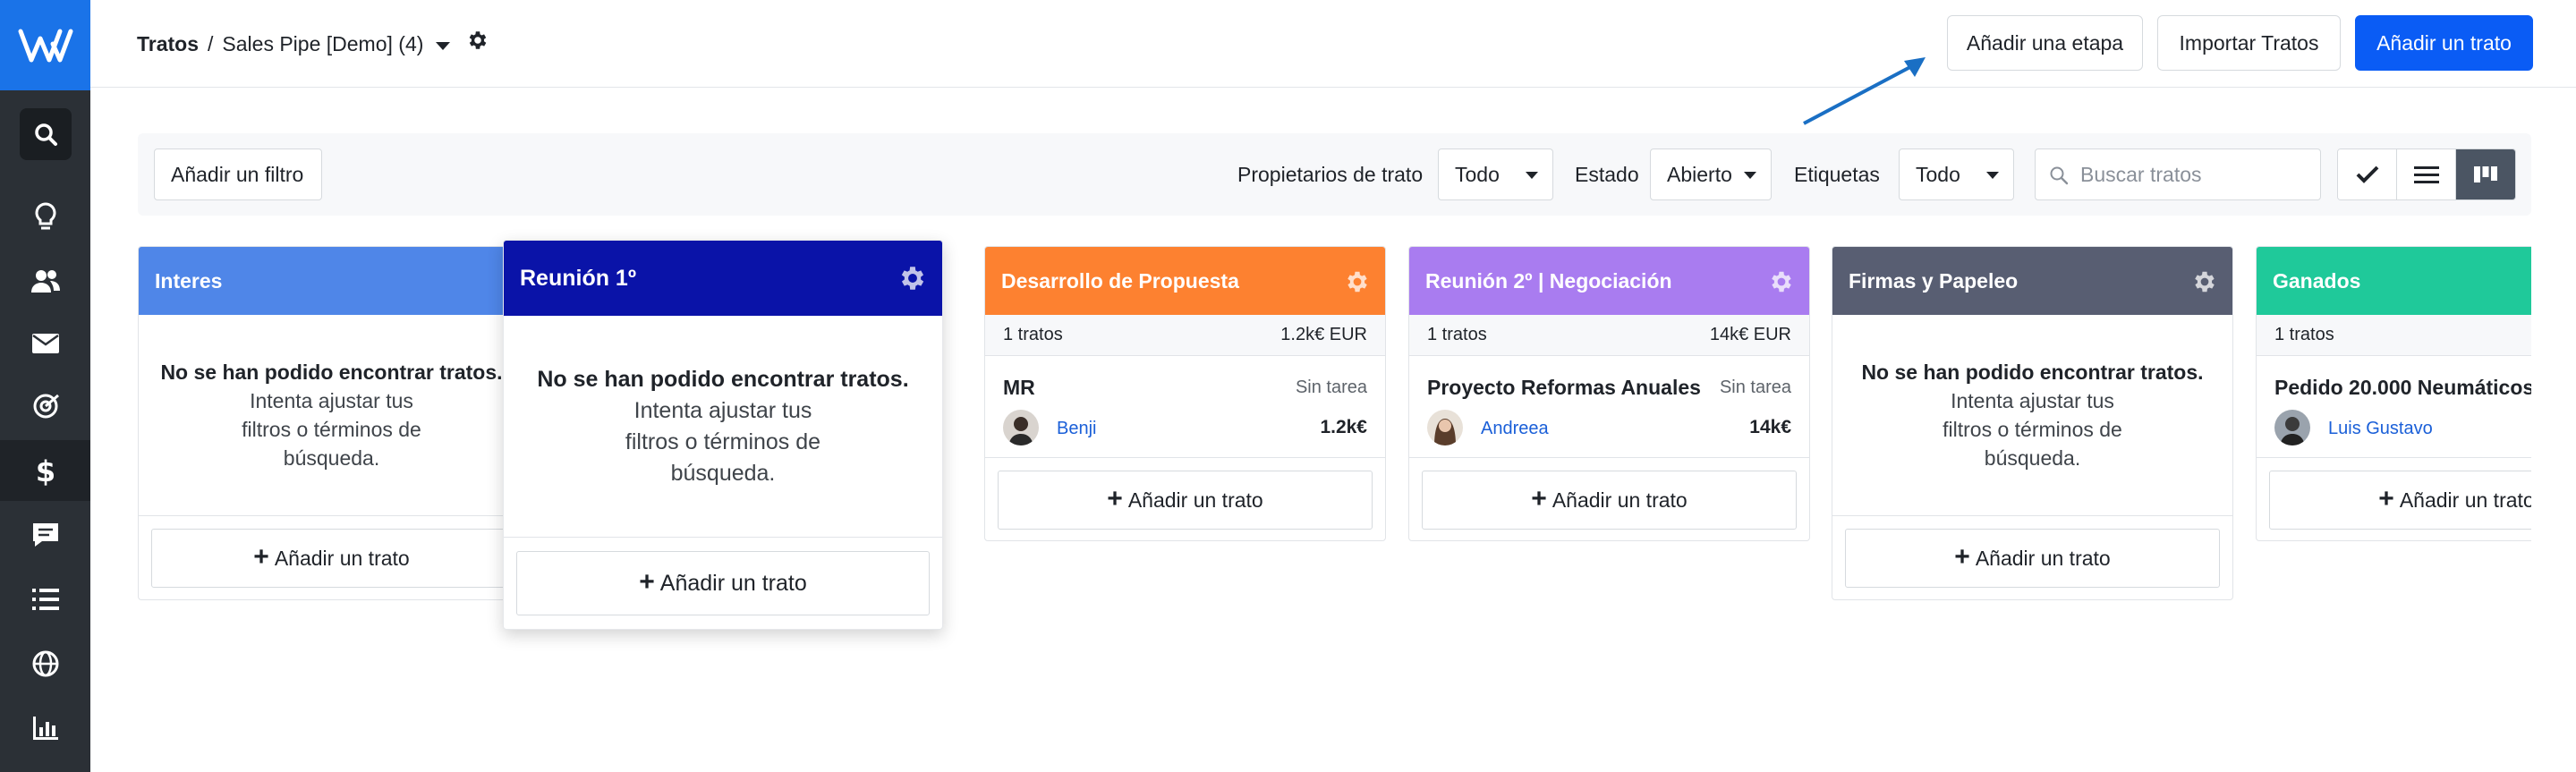 The height and width of the screenshot is (772, 2576). What do you see at coordinates (2394, 407) in the screenshot?
I see `deal-card: Pedido 20.000 Neumáticos Luis Gustavo` at bounding box center [2394, 407].